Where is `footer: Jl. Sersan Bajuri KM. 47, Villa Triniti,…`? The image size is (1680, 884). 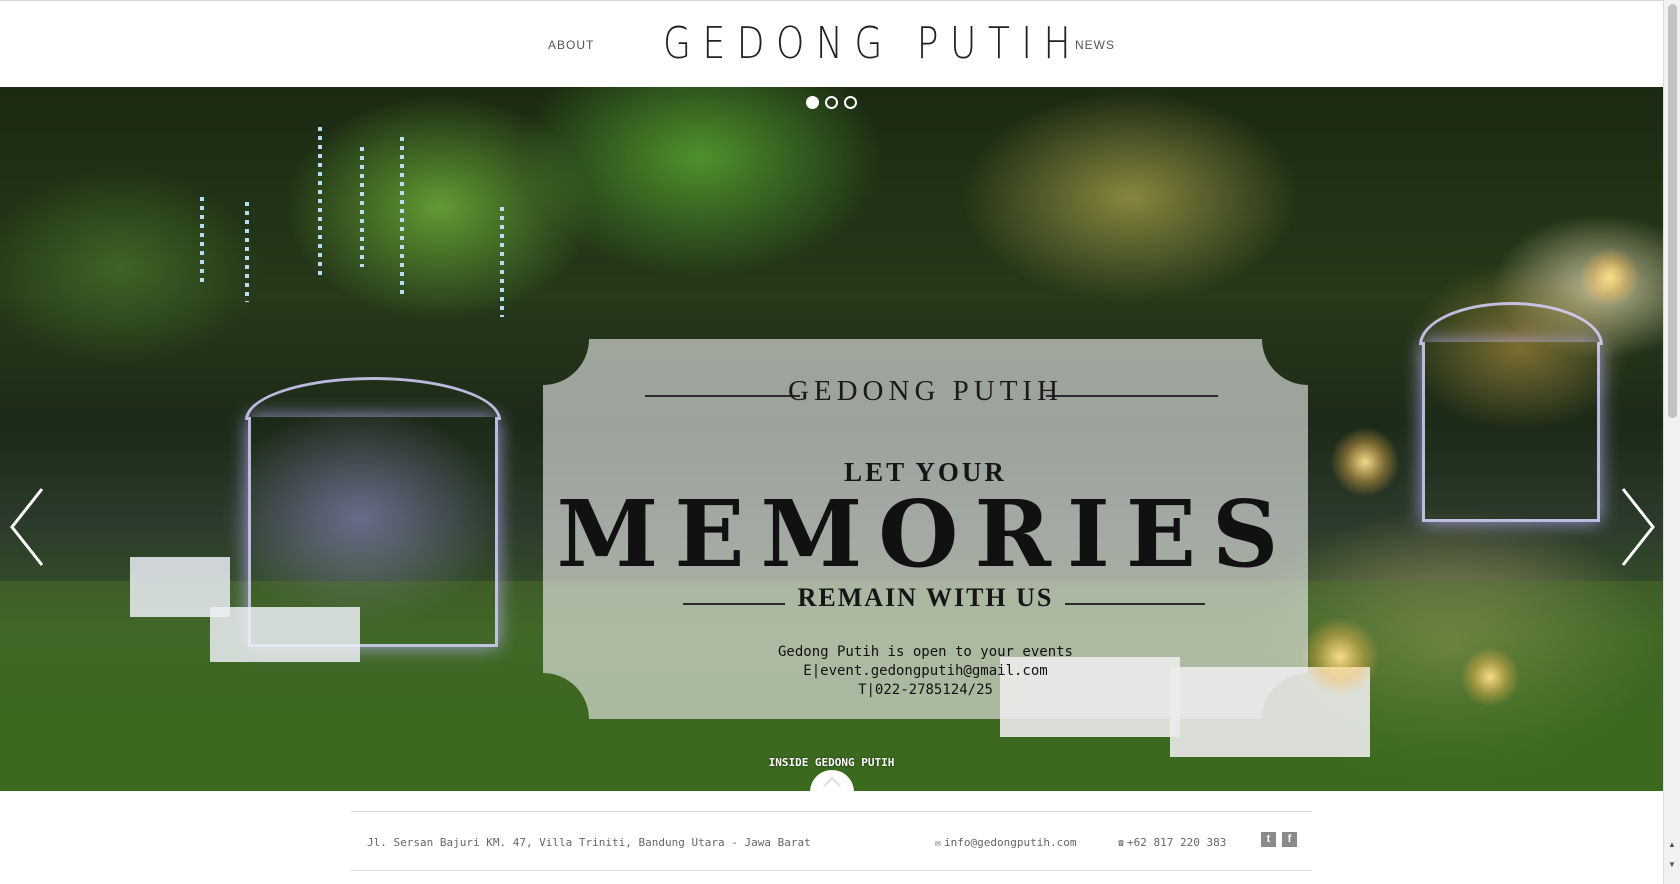
footer: Jl. Sersan Bajuri KM. 47, Villa Triniti,… is located at coordinates (831, 841).